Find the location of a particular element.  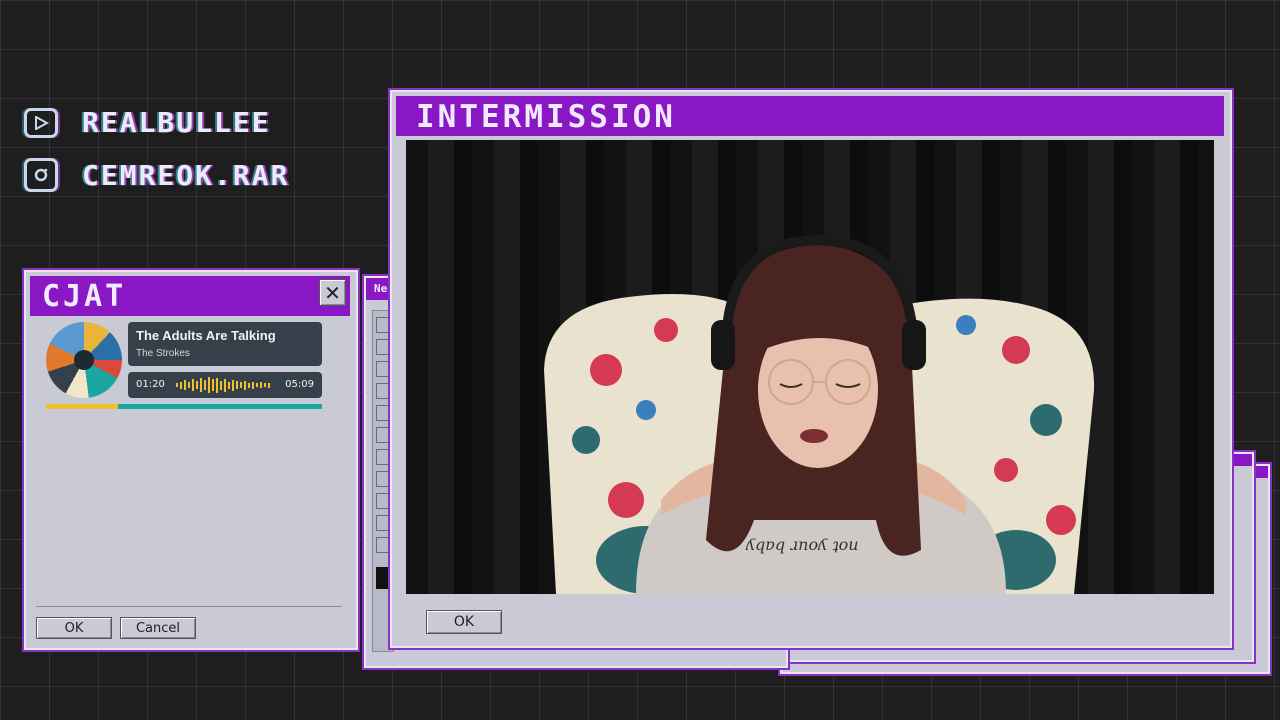

duration-time: 05:09 is located at coordinates (299, 384).